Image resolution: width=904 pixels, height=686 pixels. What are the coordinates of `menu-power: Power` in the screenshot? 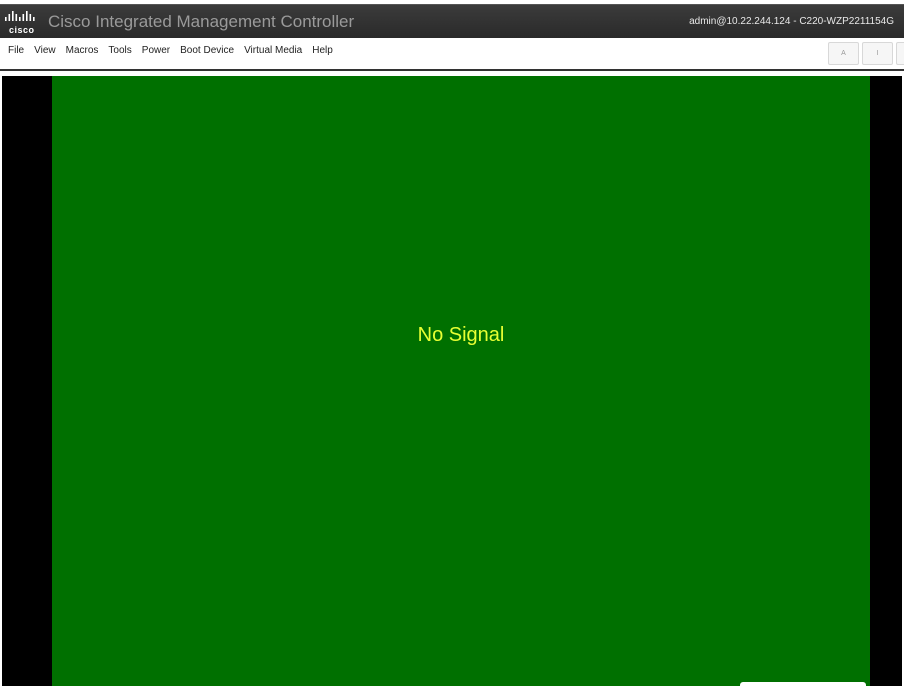 It's located at (156, 50).